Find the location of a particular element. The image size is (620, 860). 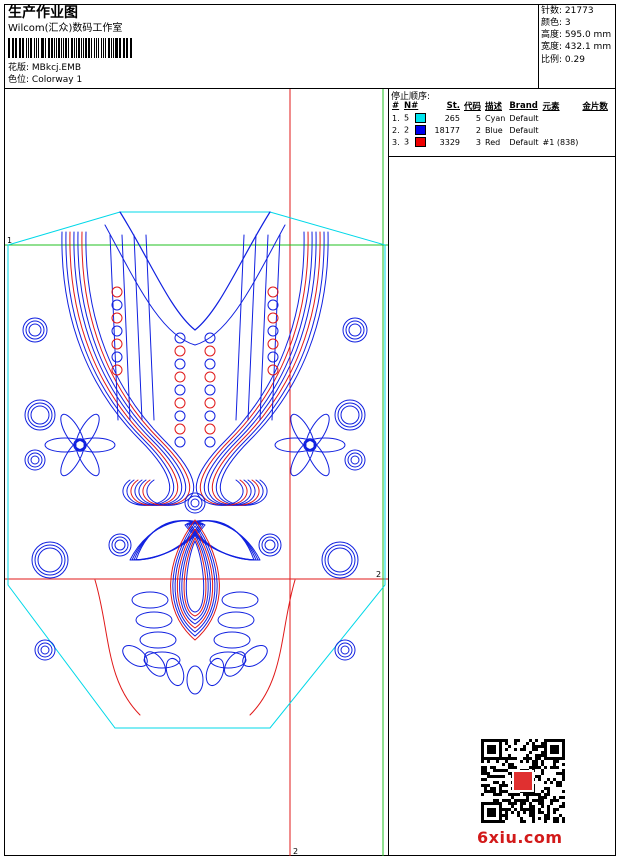

site-logo: 6xiu.com is located at coordinates (520, 837).